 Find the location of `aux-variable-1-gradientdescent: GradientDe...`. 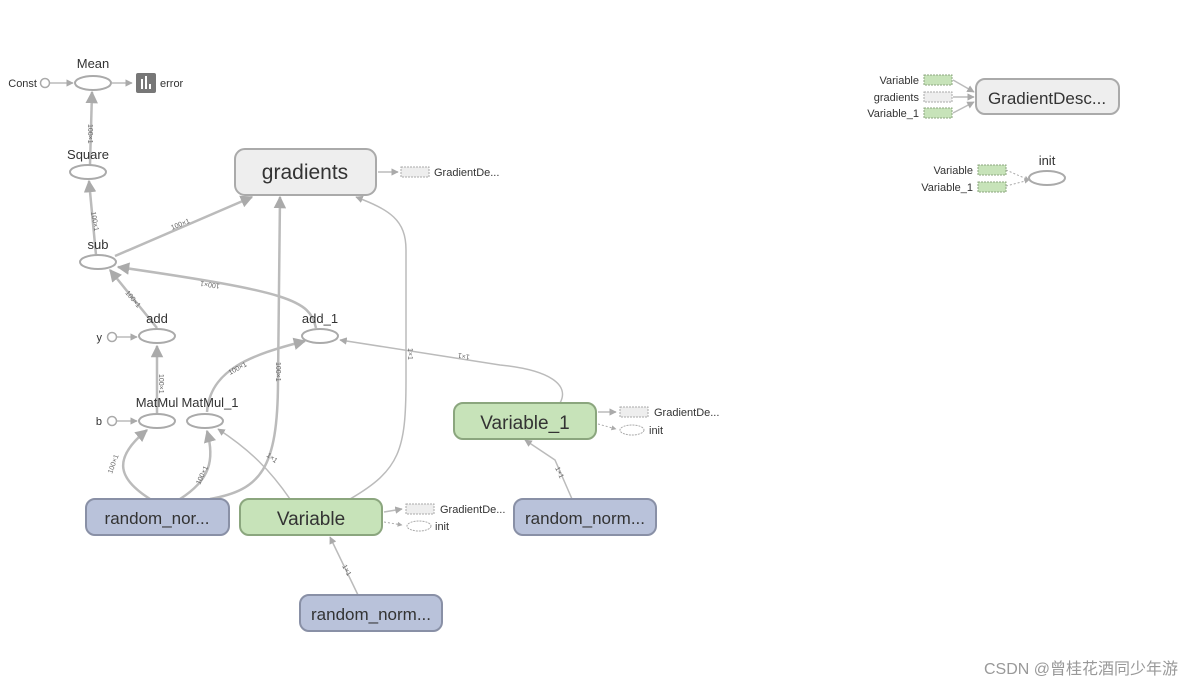

aux-variable-1-gradientdescent: GradientDe... is located at coordinates (669, 412).